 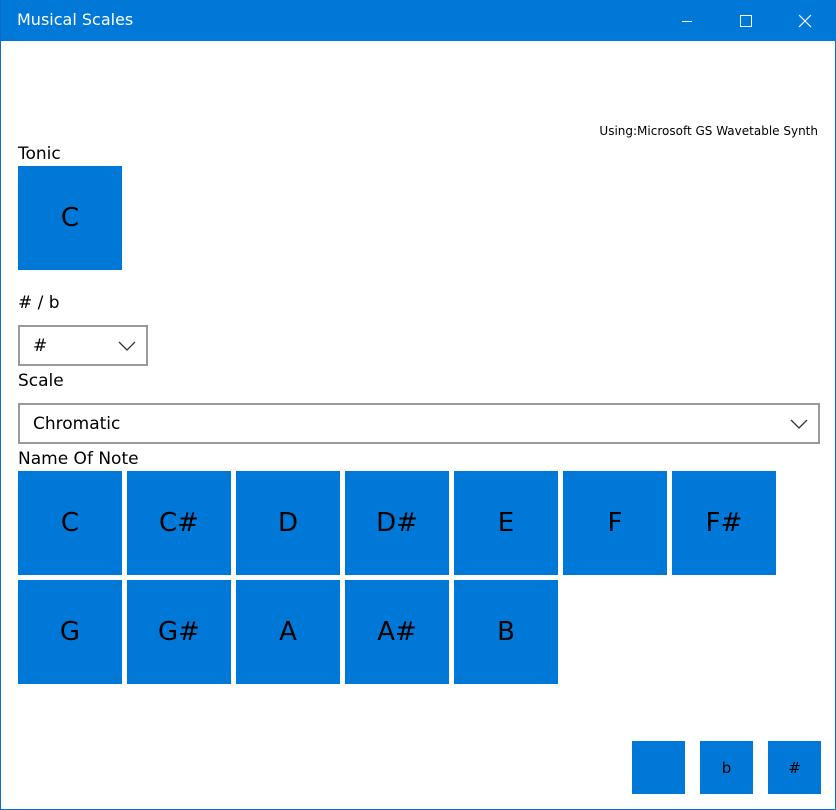 I want to click on minimize-icon, so click(x=687, y=21).